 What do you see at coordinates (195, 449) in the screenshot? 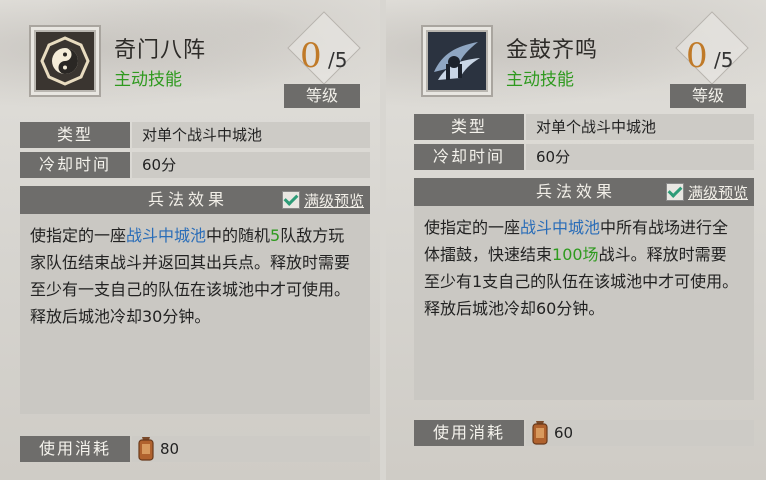
I see `cost-row: 使用消耗 80` at bounding box center [195, 449].